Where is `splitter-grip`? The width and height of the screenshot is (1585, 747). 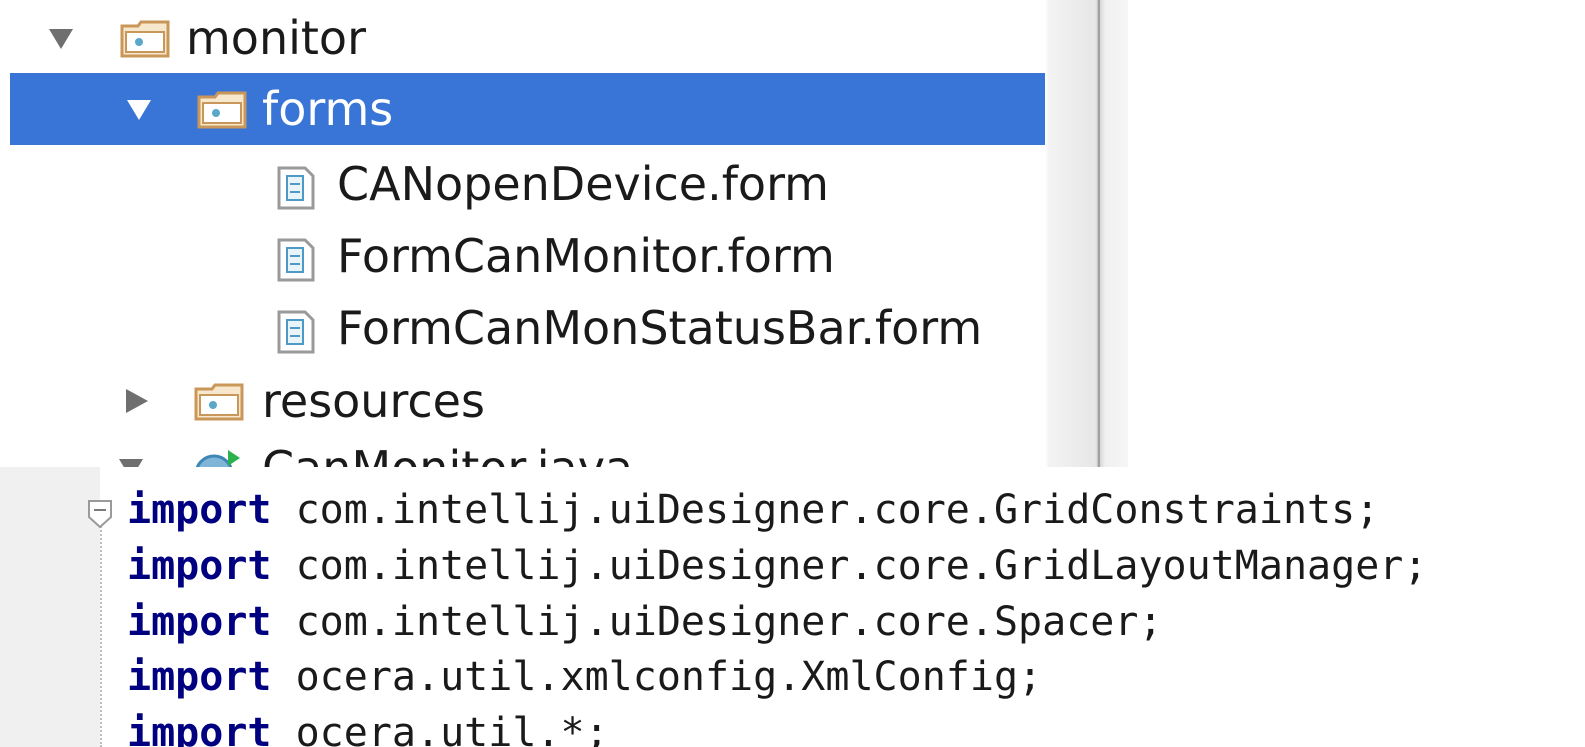 splitter-grip is located at coordinates (1099, 233).